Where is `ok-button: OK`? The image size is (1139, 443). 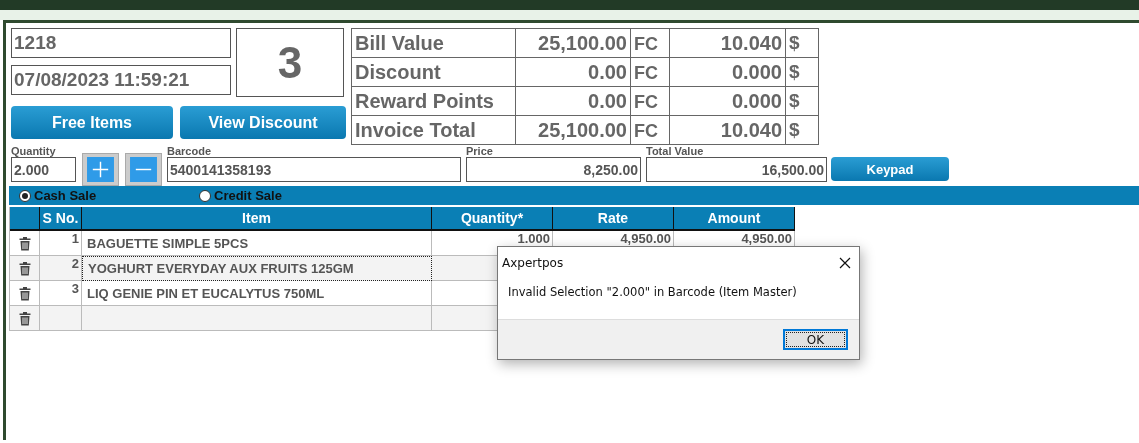
ok-button: OK is located at coordinates (815, 339).